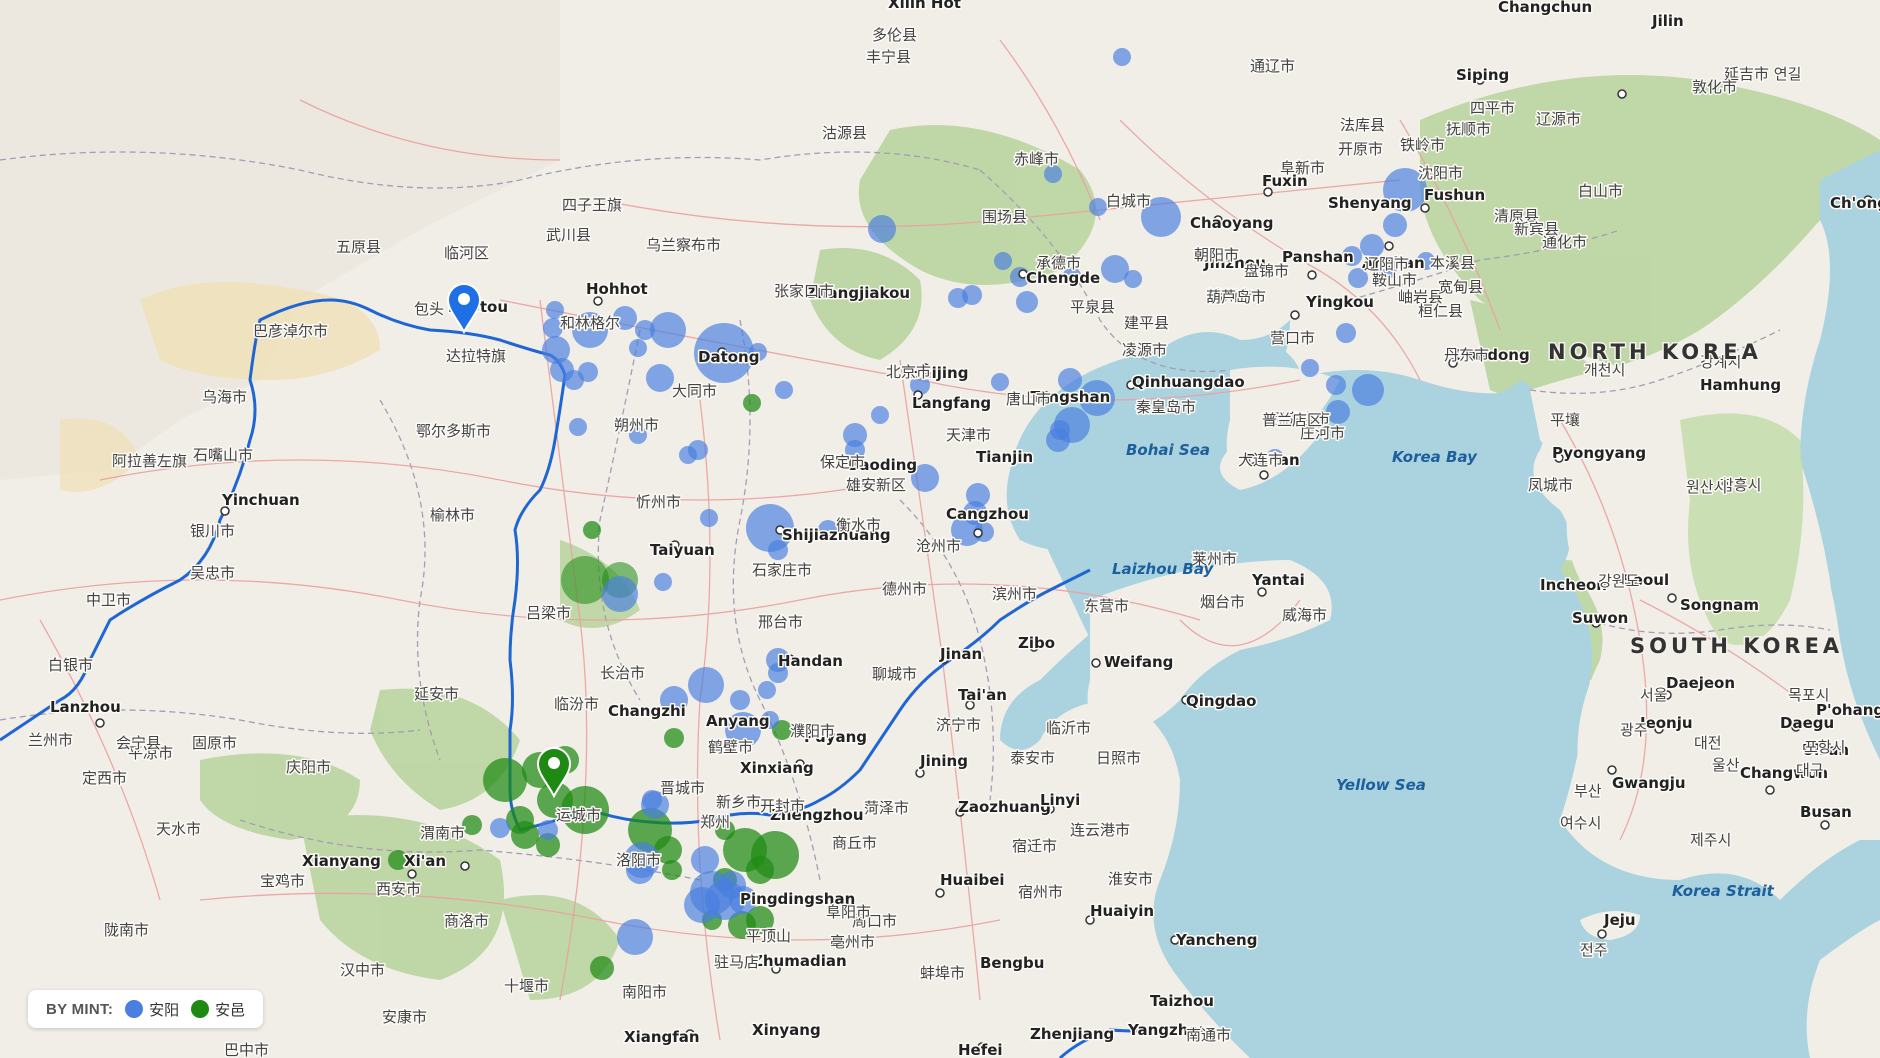 This screenshot has width=1880, height=1058. I want to click on place-label: 本溪县, so click(1452, 263).